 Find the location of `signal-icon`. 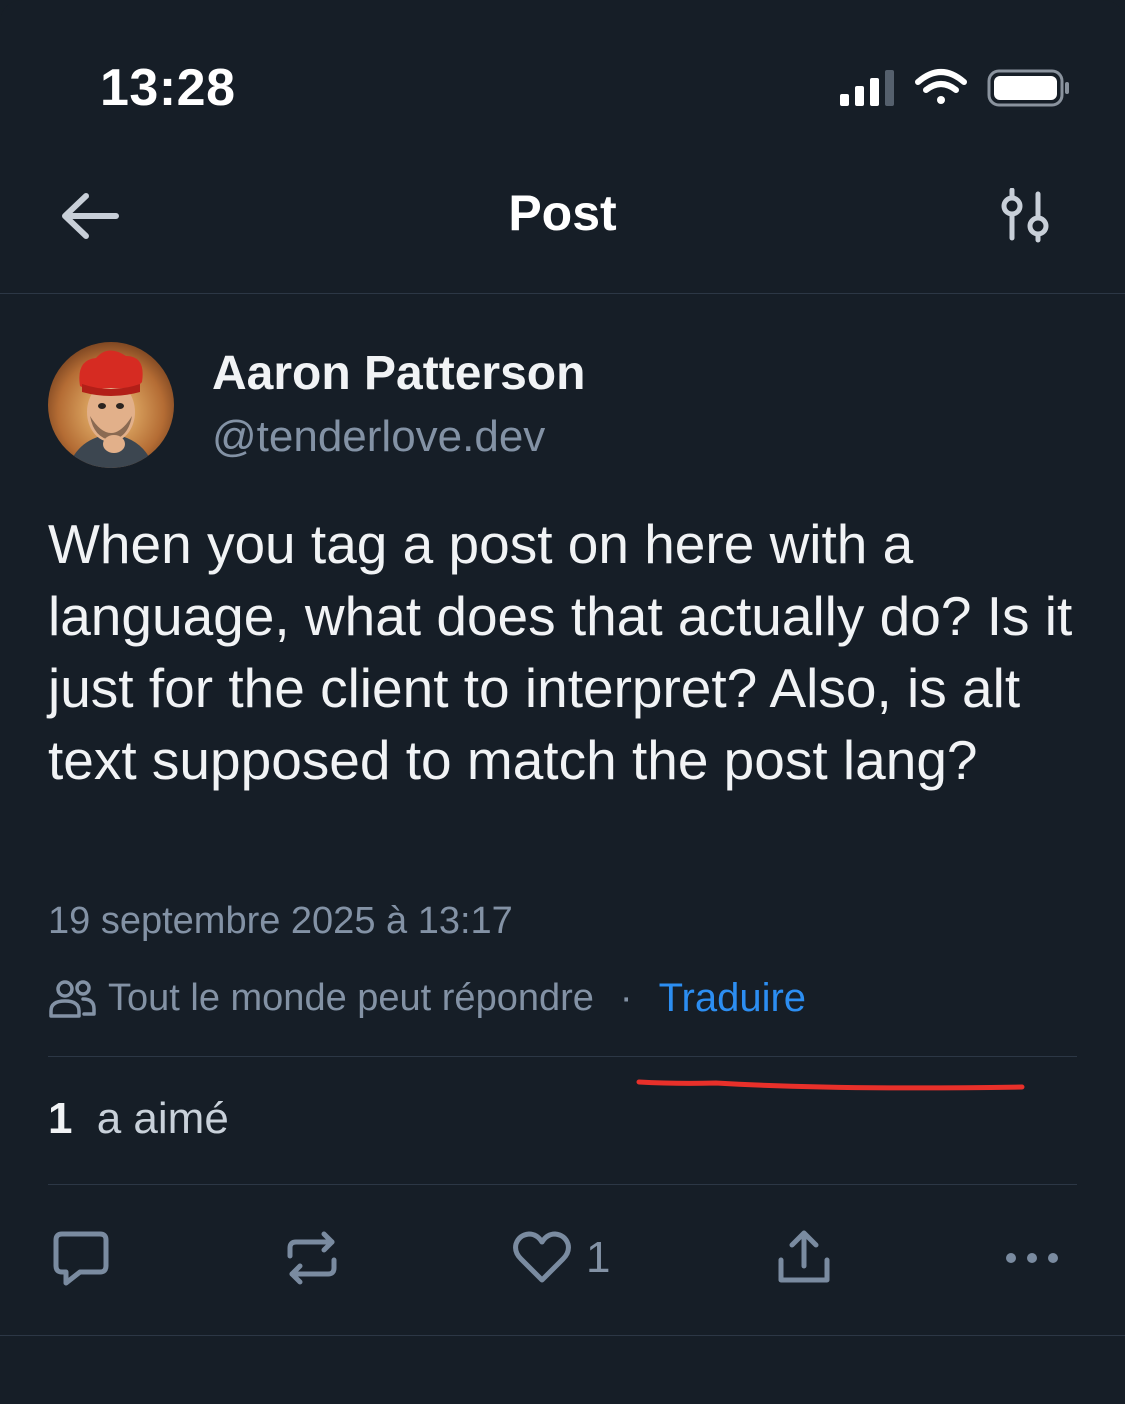

signal-icon is located at coordinates (867, 88).